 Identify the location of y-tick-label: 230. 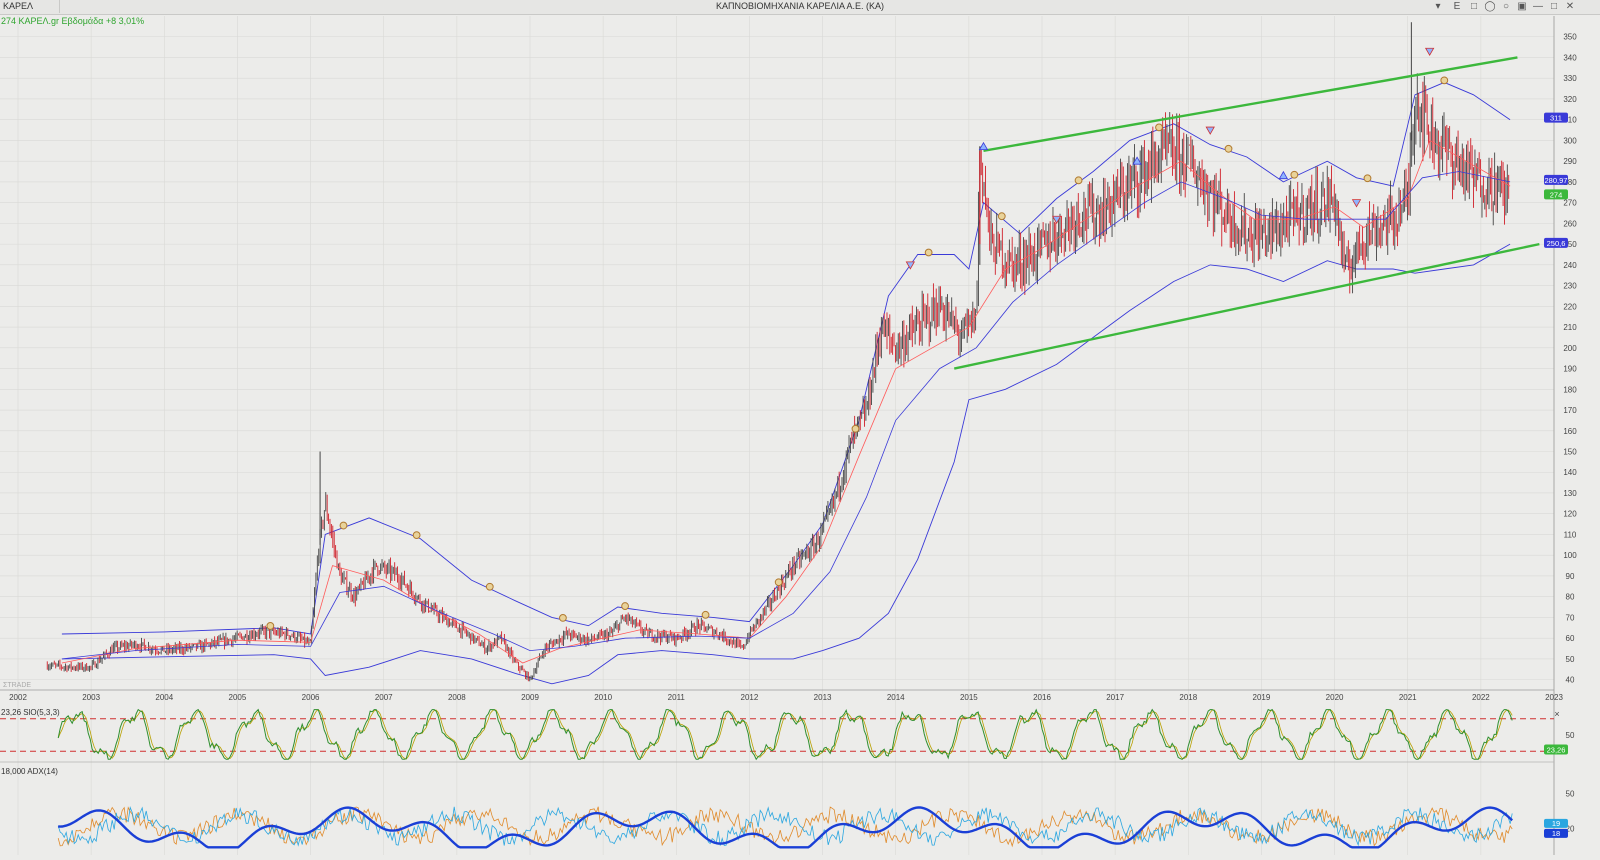
(1570, 286).